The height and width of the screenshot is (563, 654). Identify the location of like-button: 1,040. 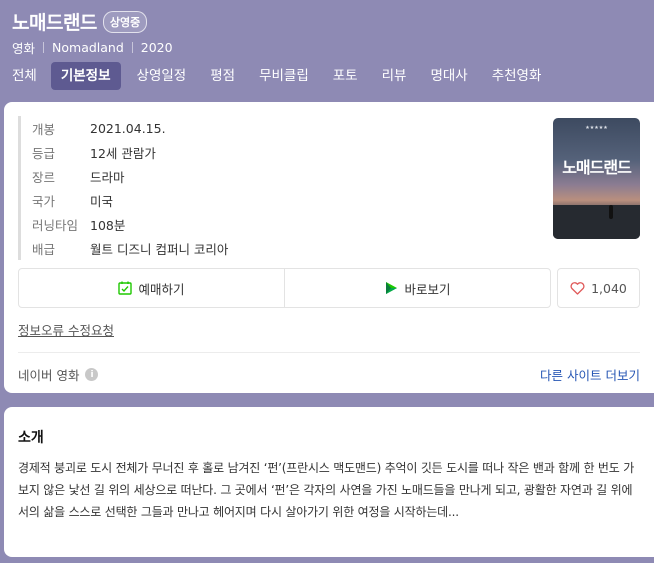
(598, 288).